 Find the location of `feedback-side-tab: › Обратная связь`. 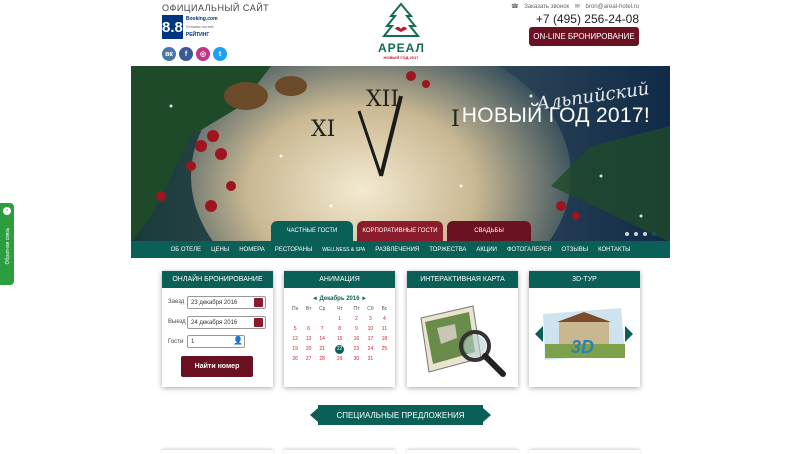

feedback-side-tab: › Обратная связь is located at coordinates (7, 244).